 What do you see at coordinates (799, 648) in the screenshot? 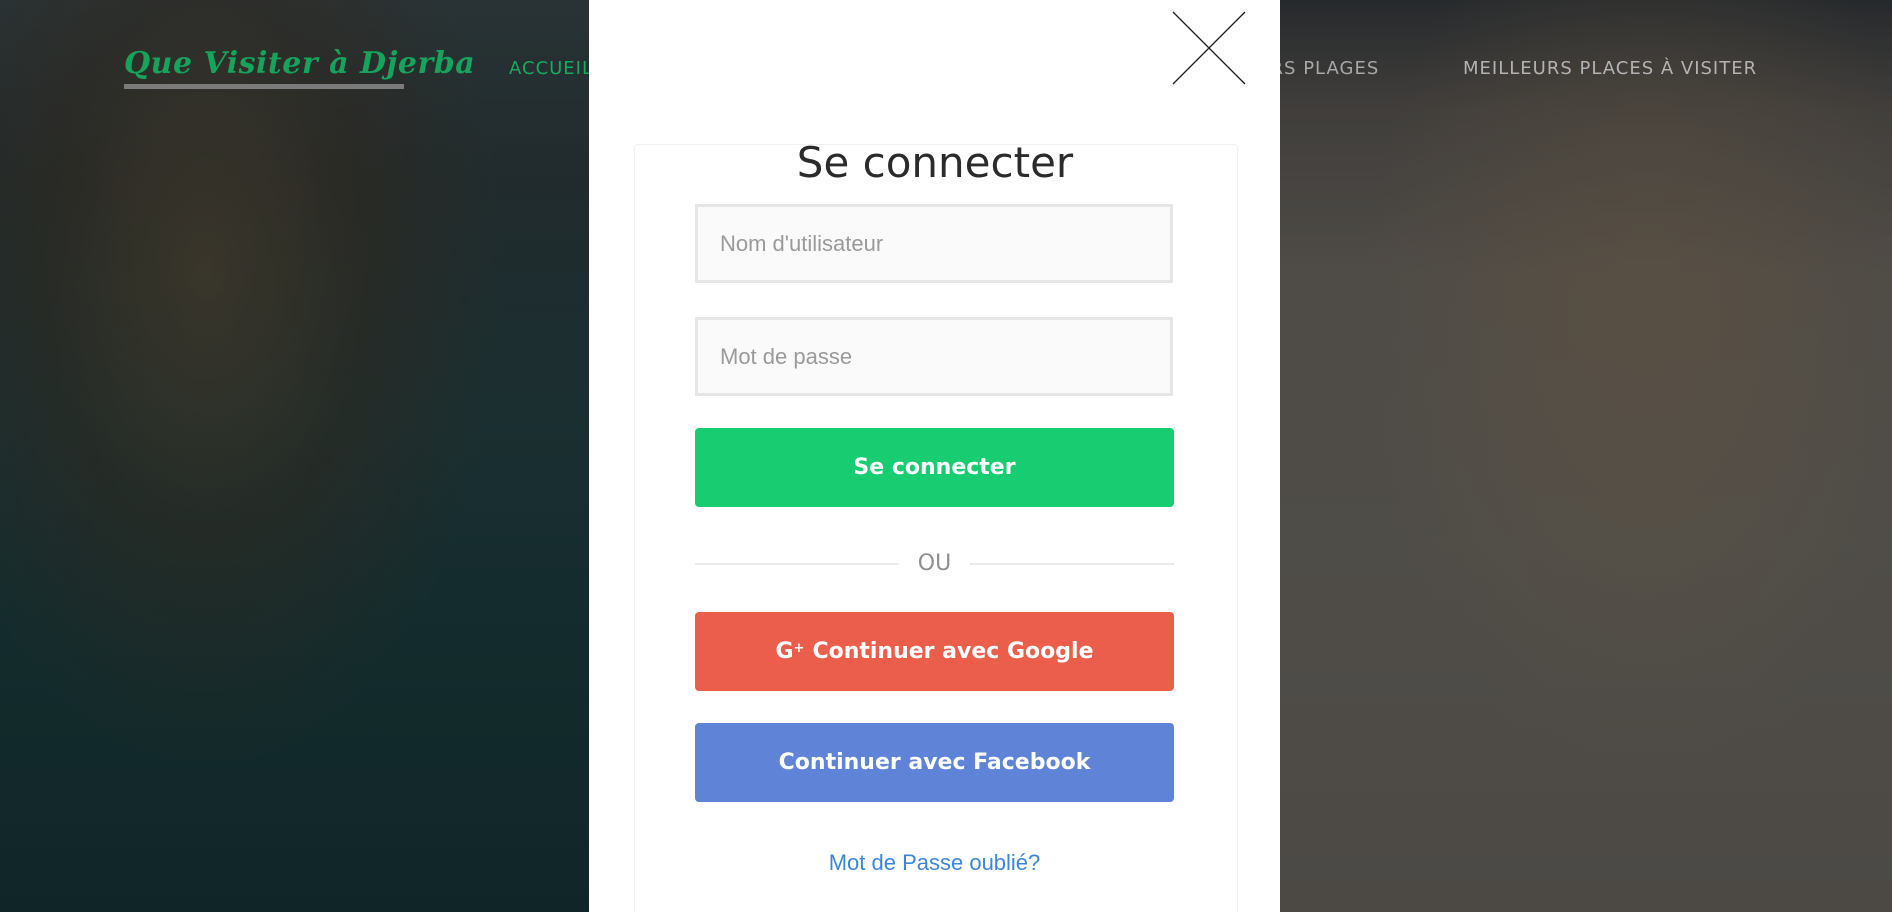
I see `google-plus-icon-plus: +` at bounding box center [799, 648].